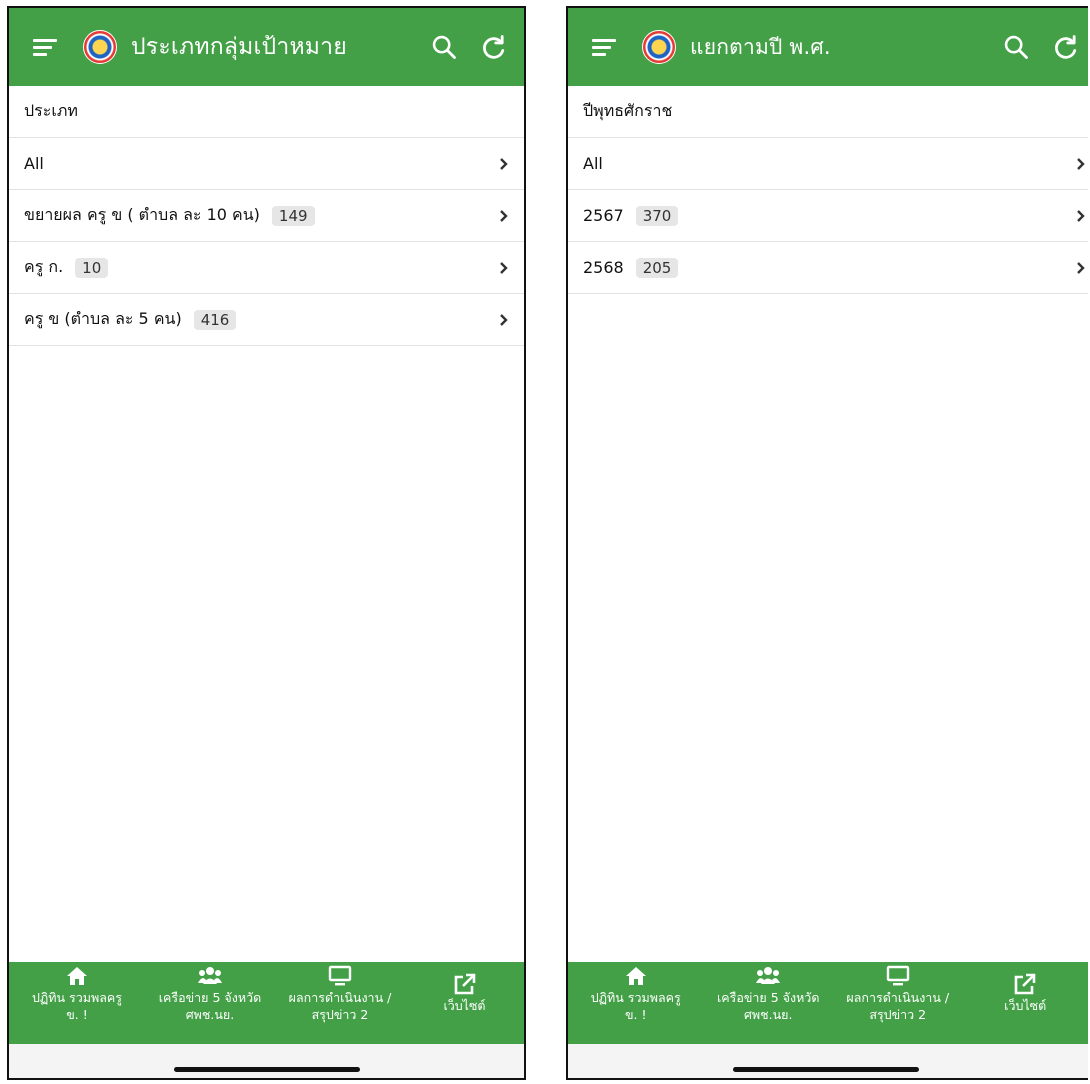 This screenshot has height=1084, width=1090. I want to click on list-item: ขยายผล ครู ข ( ตำบล ละ 10 คน) 149, so click(266, 216).